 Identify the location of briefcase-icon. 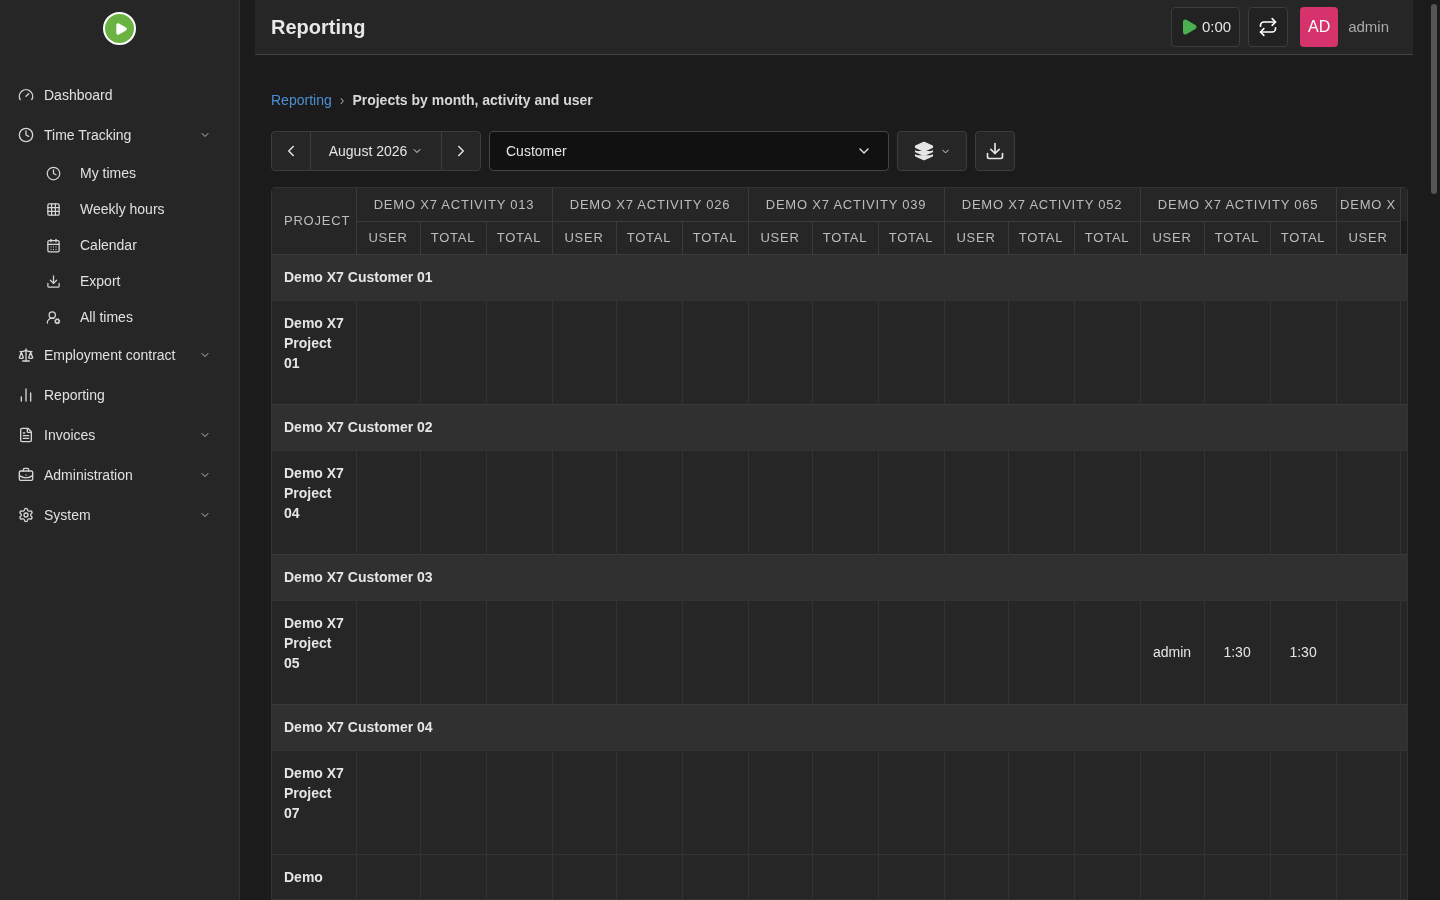
(26, 475).